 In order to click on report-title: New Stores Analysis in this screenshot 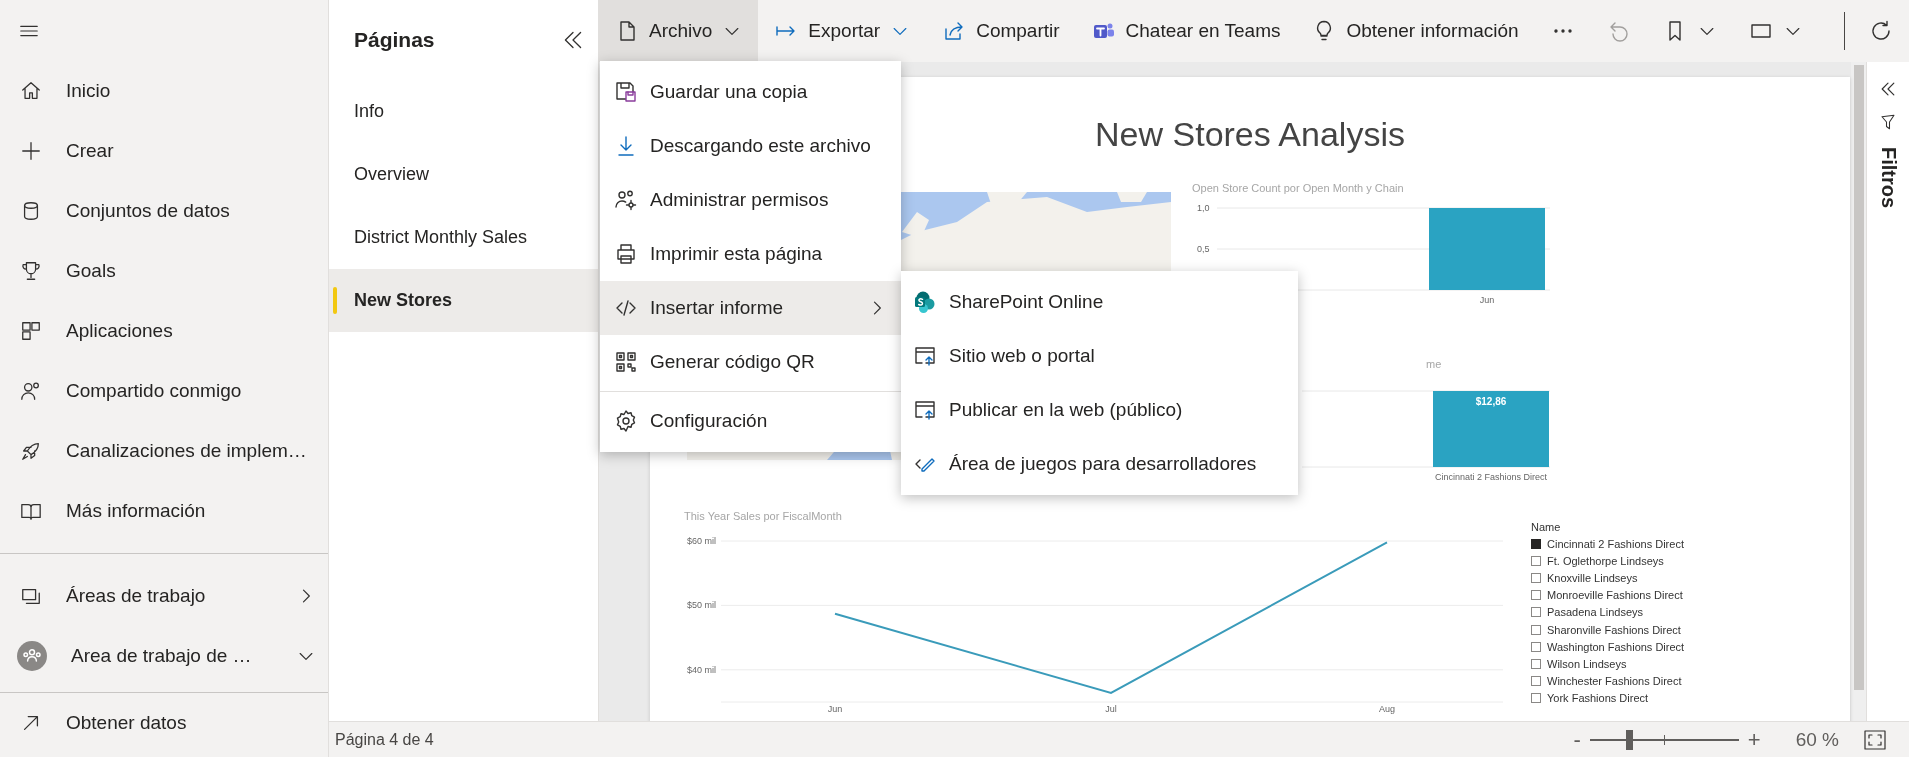, I will do `click(1250, 134)`.